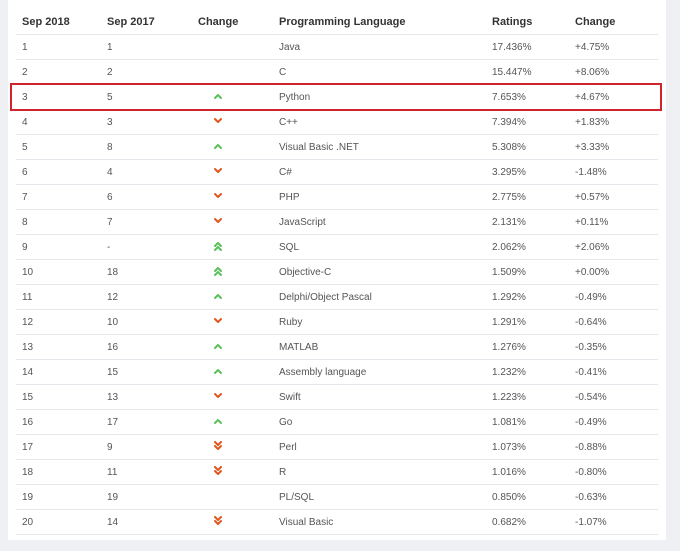 The height and width of the screenshot is (551, 680). I want to click on rank-2018-cell: 13, so click(61, 347).